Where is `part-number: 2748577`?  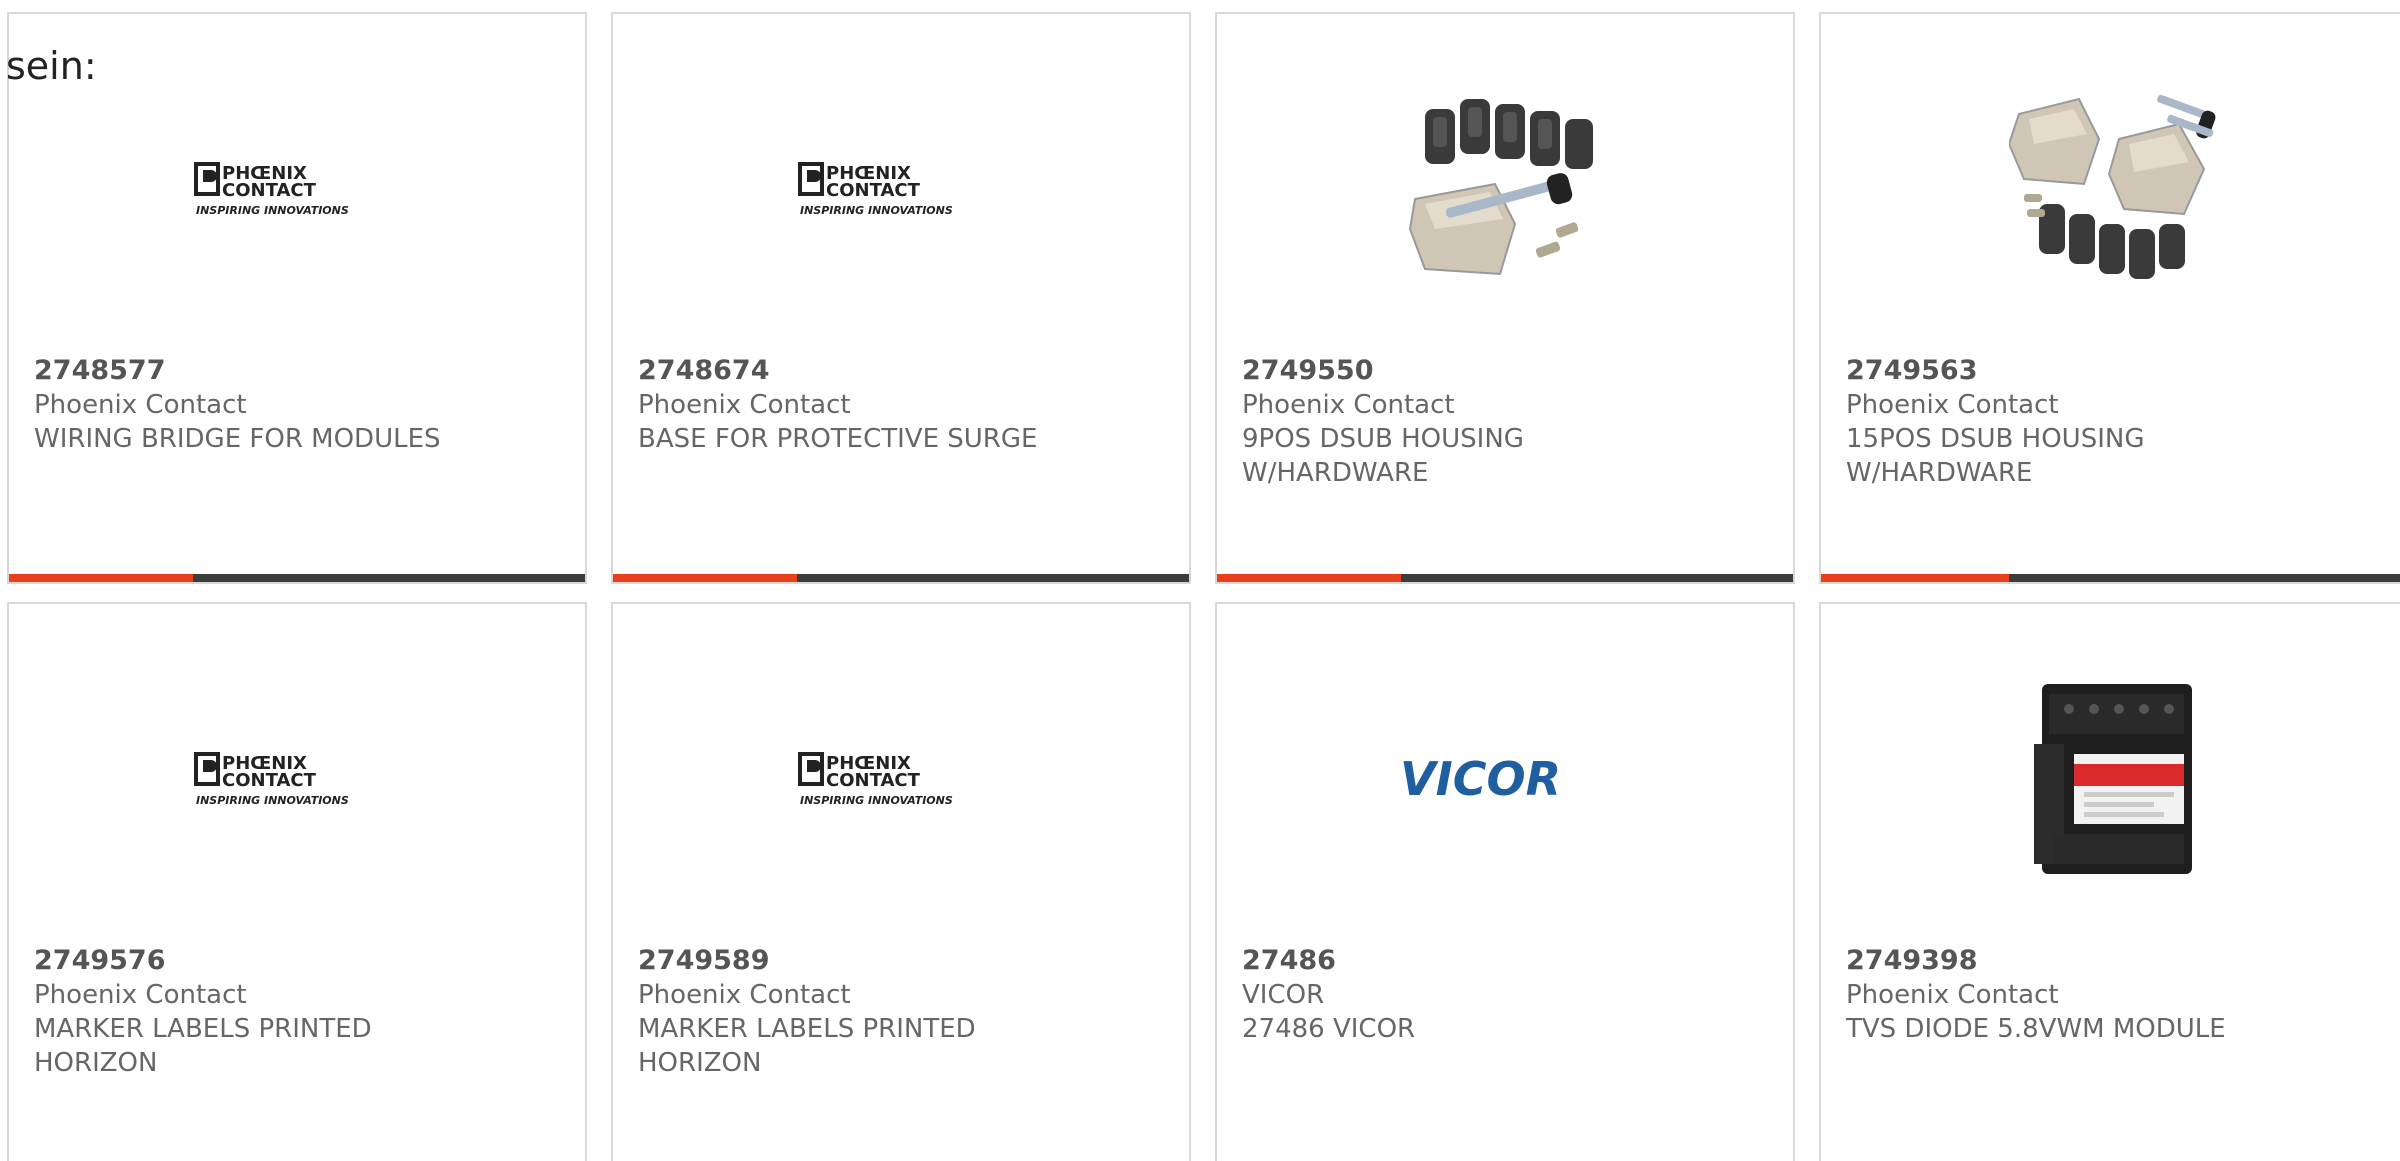
part-number: 2748577 is located at coordinates (299, 371).